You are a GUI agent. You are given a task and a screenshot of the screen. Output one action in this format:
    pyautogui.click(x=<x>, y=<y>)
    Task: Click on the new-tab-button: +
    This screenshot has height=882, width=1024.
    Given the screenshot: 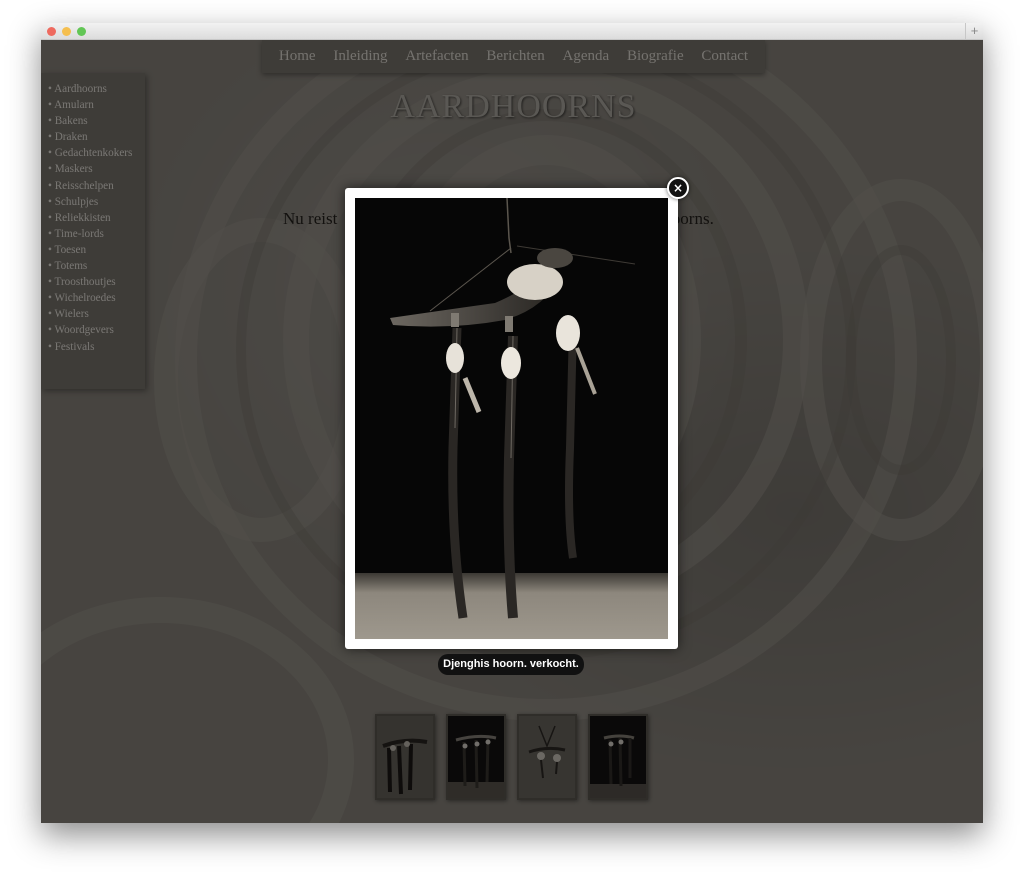 What is the action you would take?
    pyautogui.click(x=974, y=31)
    